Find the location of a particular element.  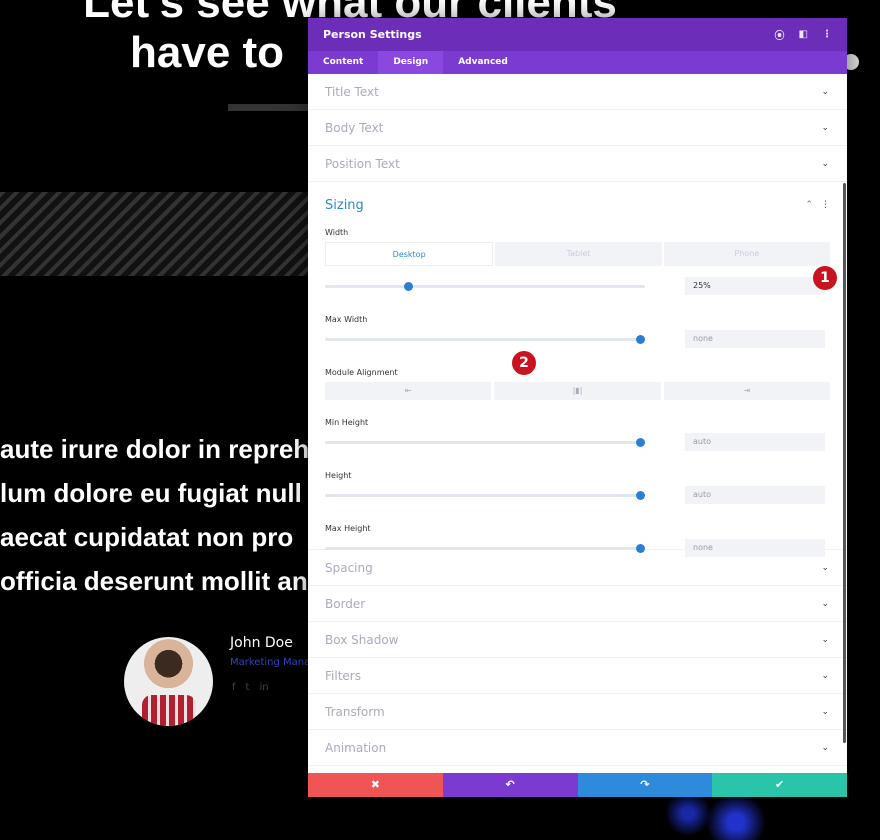

section-animation: Animation ⌄ is located at coordinates (577, 748).